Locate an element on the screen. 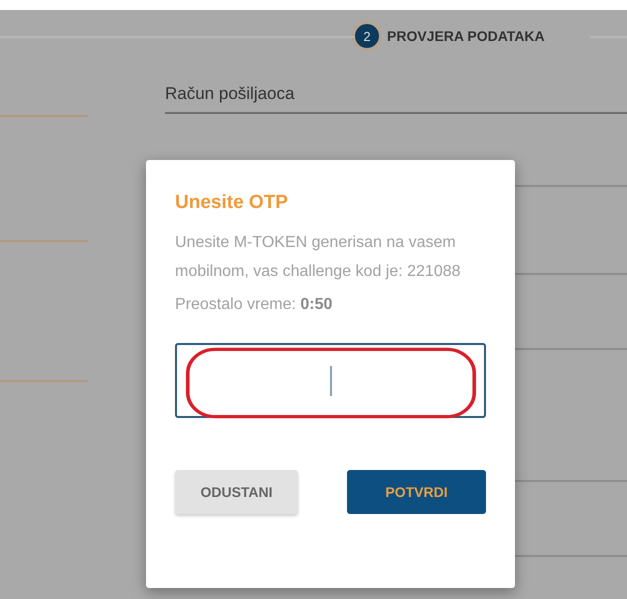 The image size is (627, 599). text-field: Račun pošiljaoca is located at coordinates (396, 99).